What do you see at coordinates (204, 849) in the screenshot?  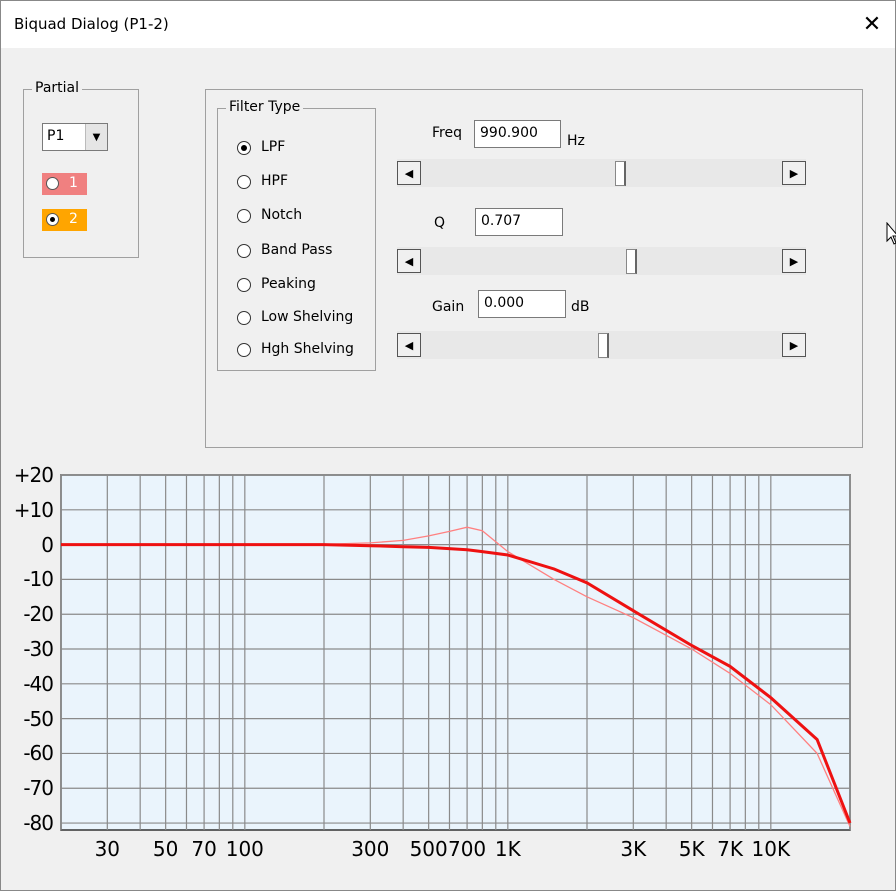 I see `x-tick-label: 70` at bounding box center [204, 849].